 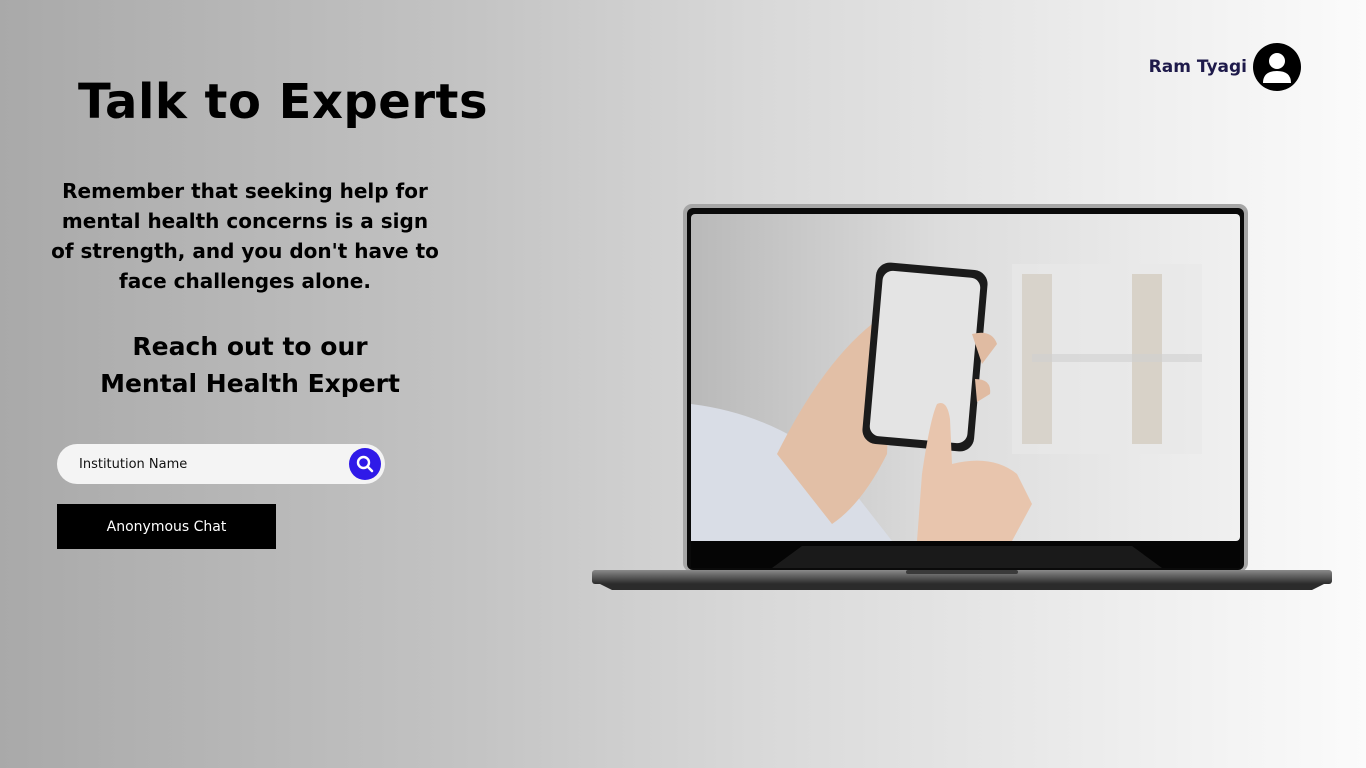 I want to click on user-profile: Ram Tyagi, so click(x=1225, y=67).